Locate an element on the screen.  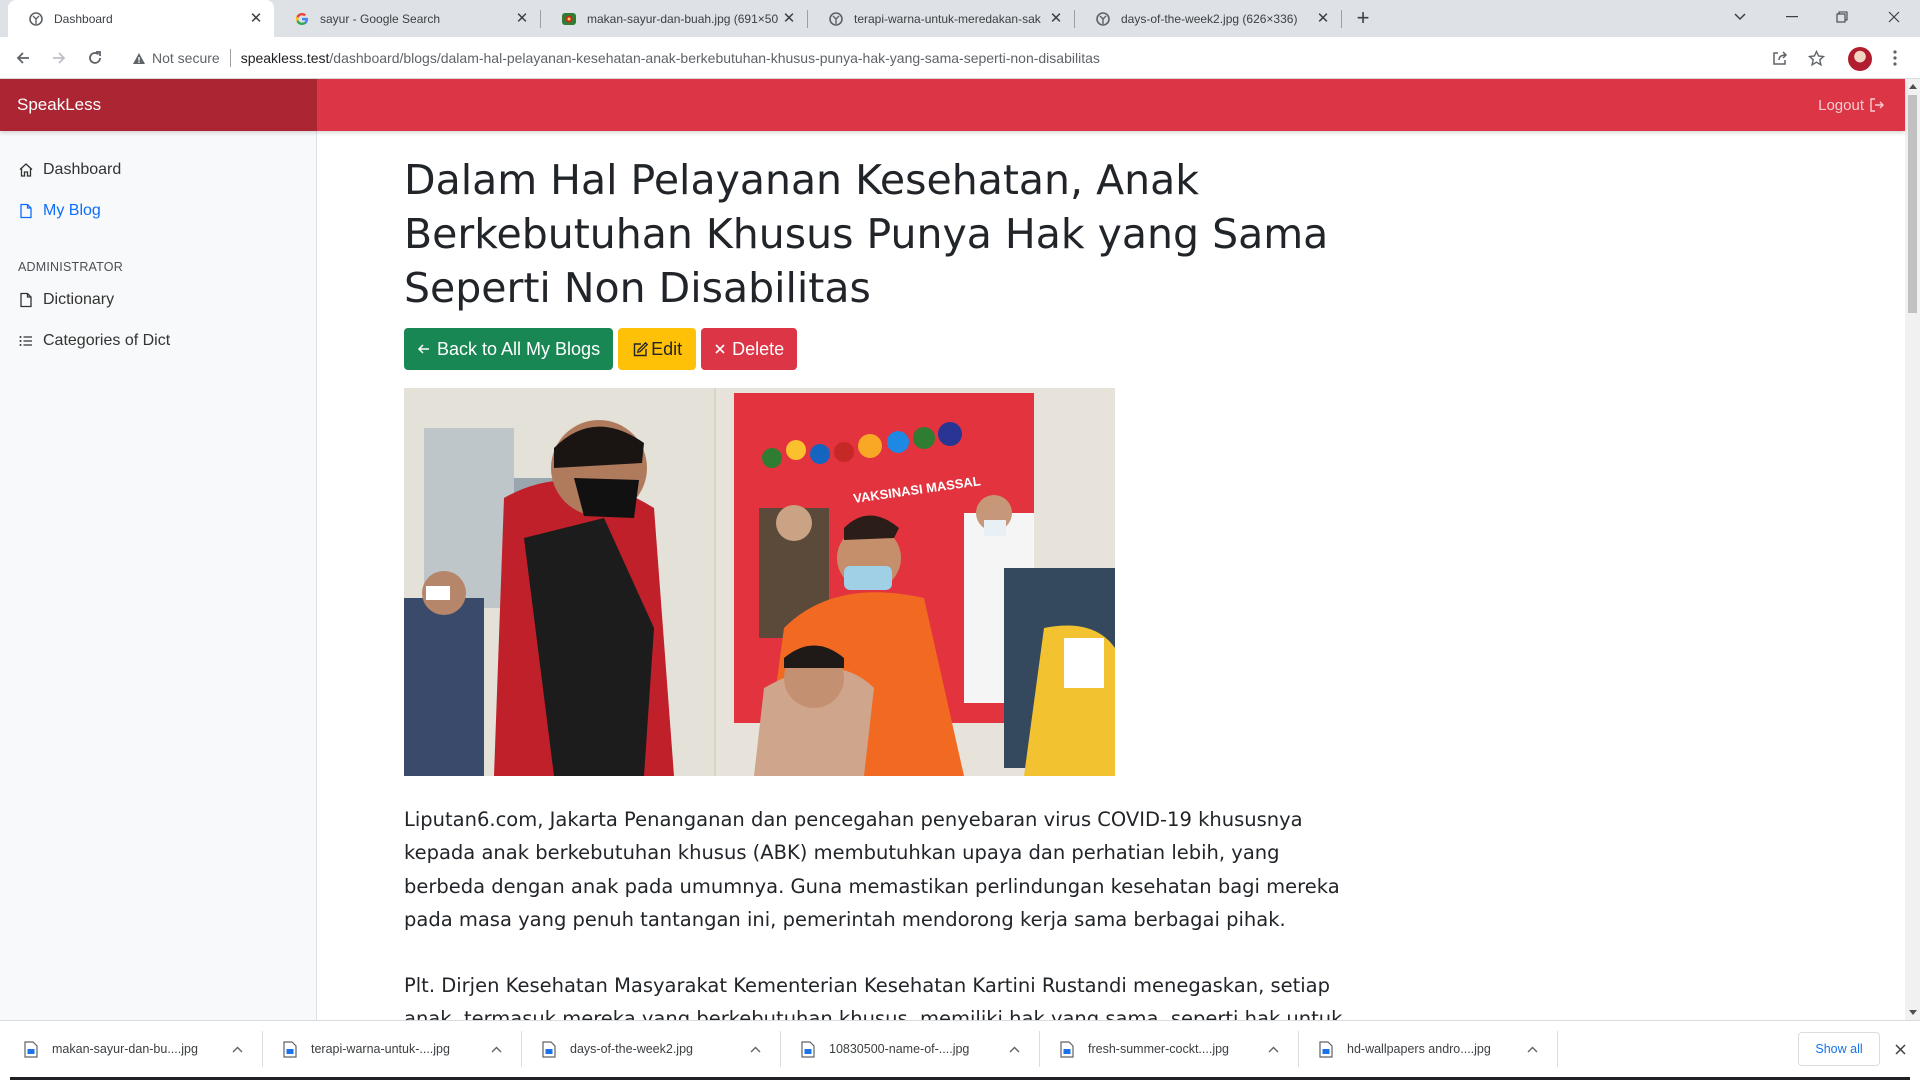
scroll-up-arrow-icon is located at coordinates (1912, 86).